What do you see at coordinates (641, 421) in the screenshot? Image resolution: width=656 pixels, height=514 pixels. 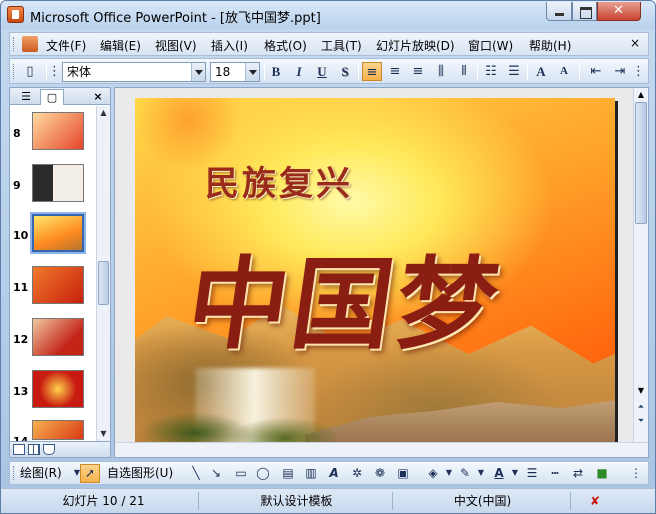 I see `next-slide-icon: ⏷` at bounding box center [641, 421].